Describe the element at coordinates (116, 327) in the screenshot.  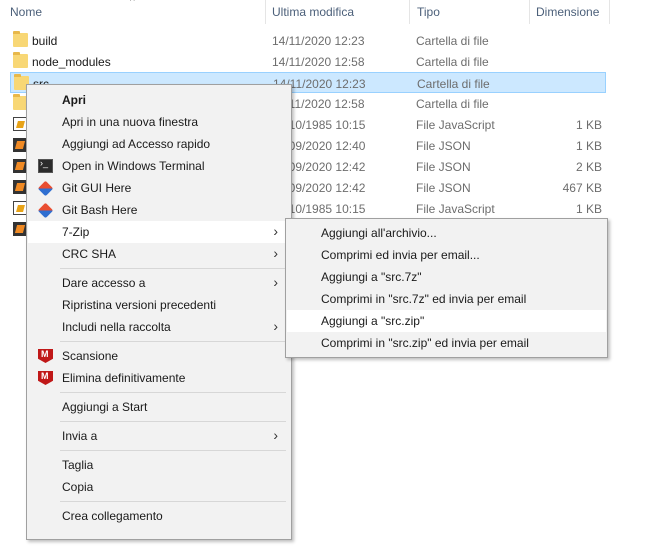
I see `menu-item-label: Includi nella raccolta` at that location.